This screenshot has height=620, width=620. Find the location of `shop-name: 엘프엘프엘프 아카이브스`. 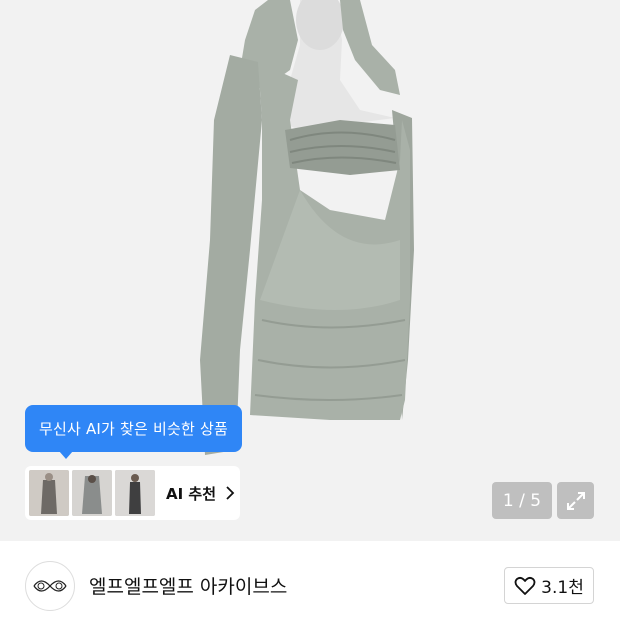

shop-name: 엘프엘프엘프 아카이브스 is located at coordinates (188, 585).